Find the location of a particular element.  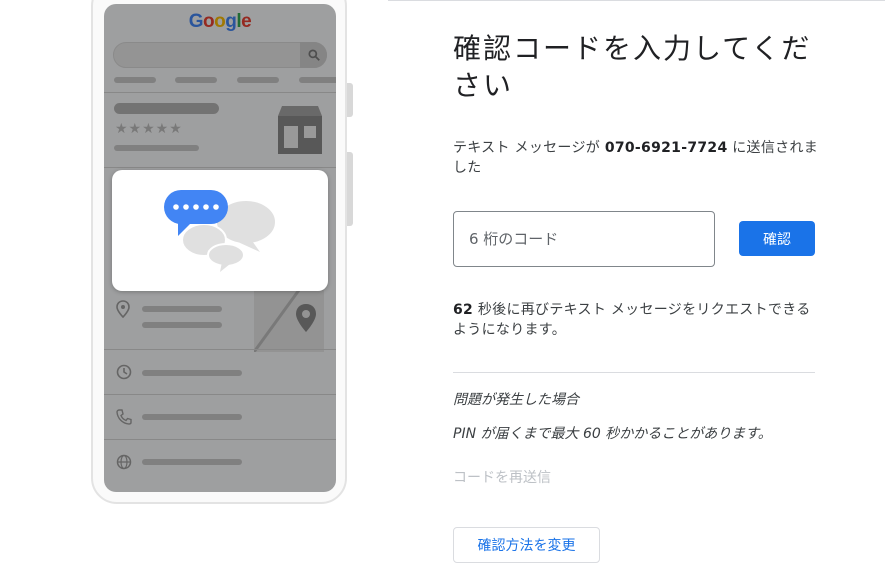

countdown-text: 秒後に再びテキスト メッセージをリクエストできるようになります。 is located at coordinates (632, 320).